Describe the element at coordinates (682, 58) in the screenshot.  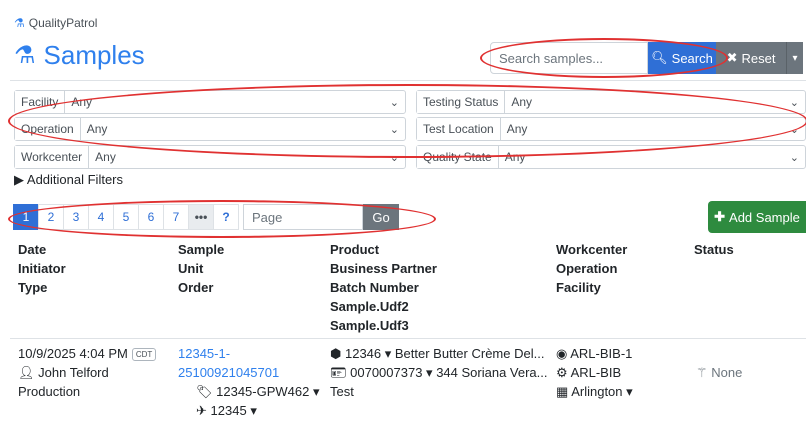
I see `search-button: 🔍︎ Search` at that location.